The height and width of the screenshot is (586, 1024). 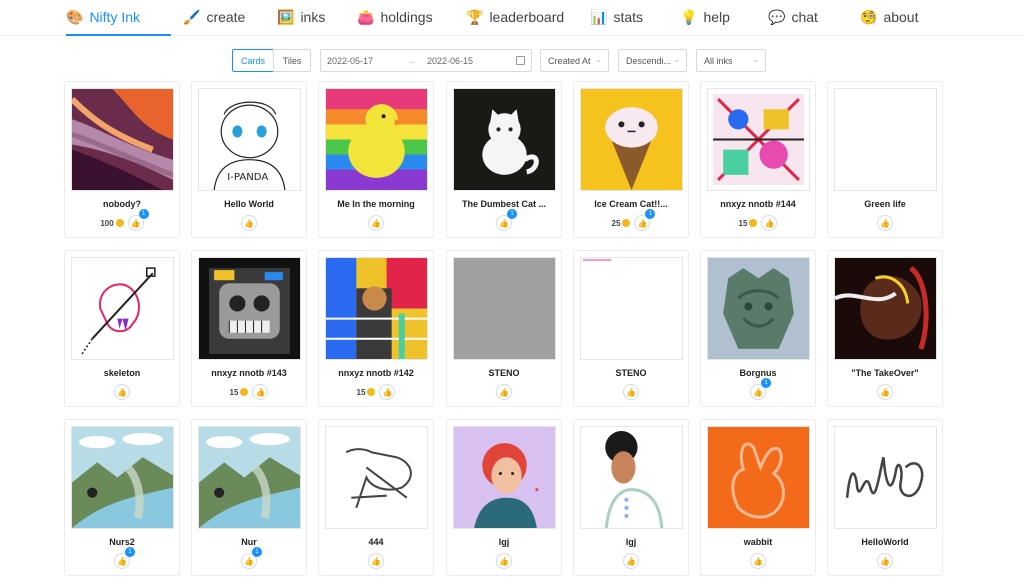 I want to click on nav-item-leaderboard: 🏆 leaderboard, so click(x=516, y=22).